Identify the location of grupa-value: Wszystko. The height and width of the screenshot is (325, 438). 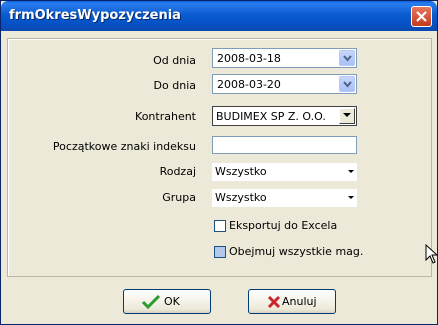
(241, 197).